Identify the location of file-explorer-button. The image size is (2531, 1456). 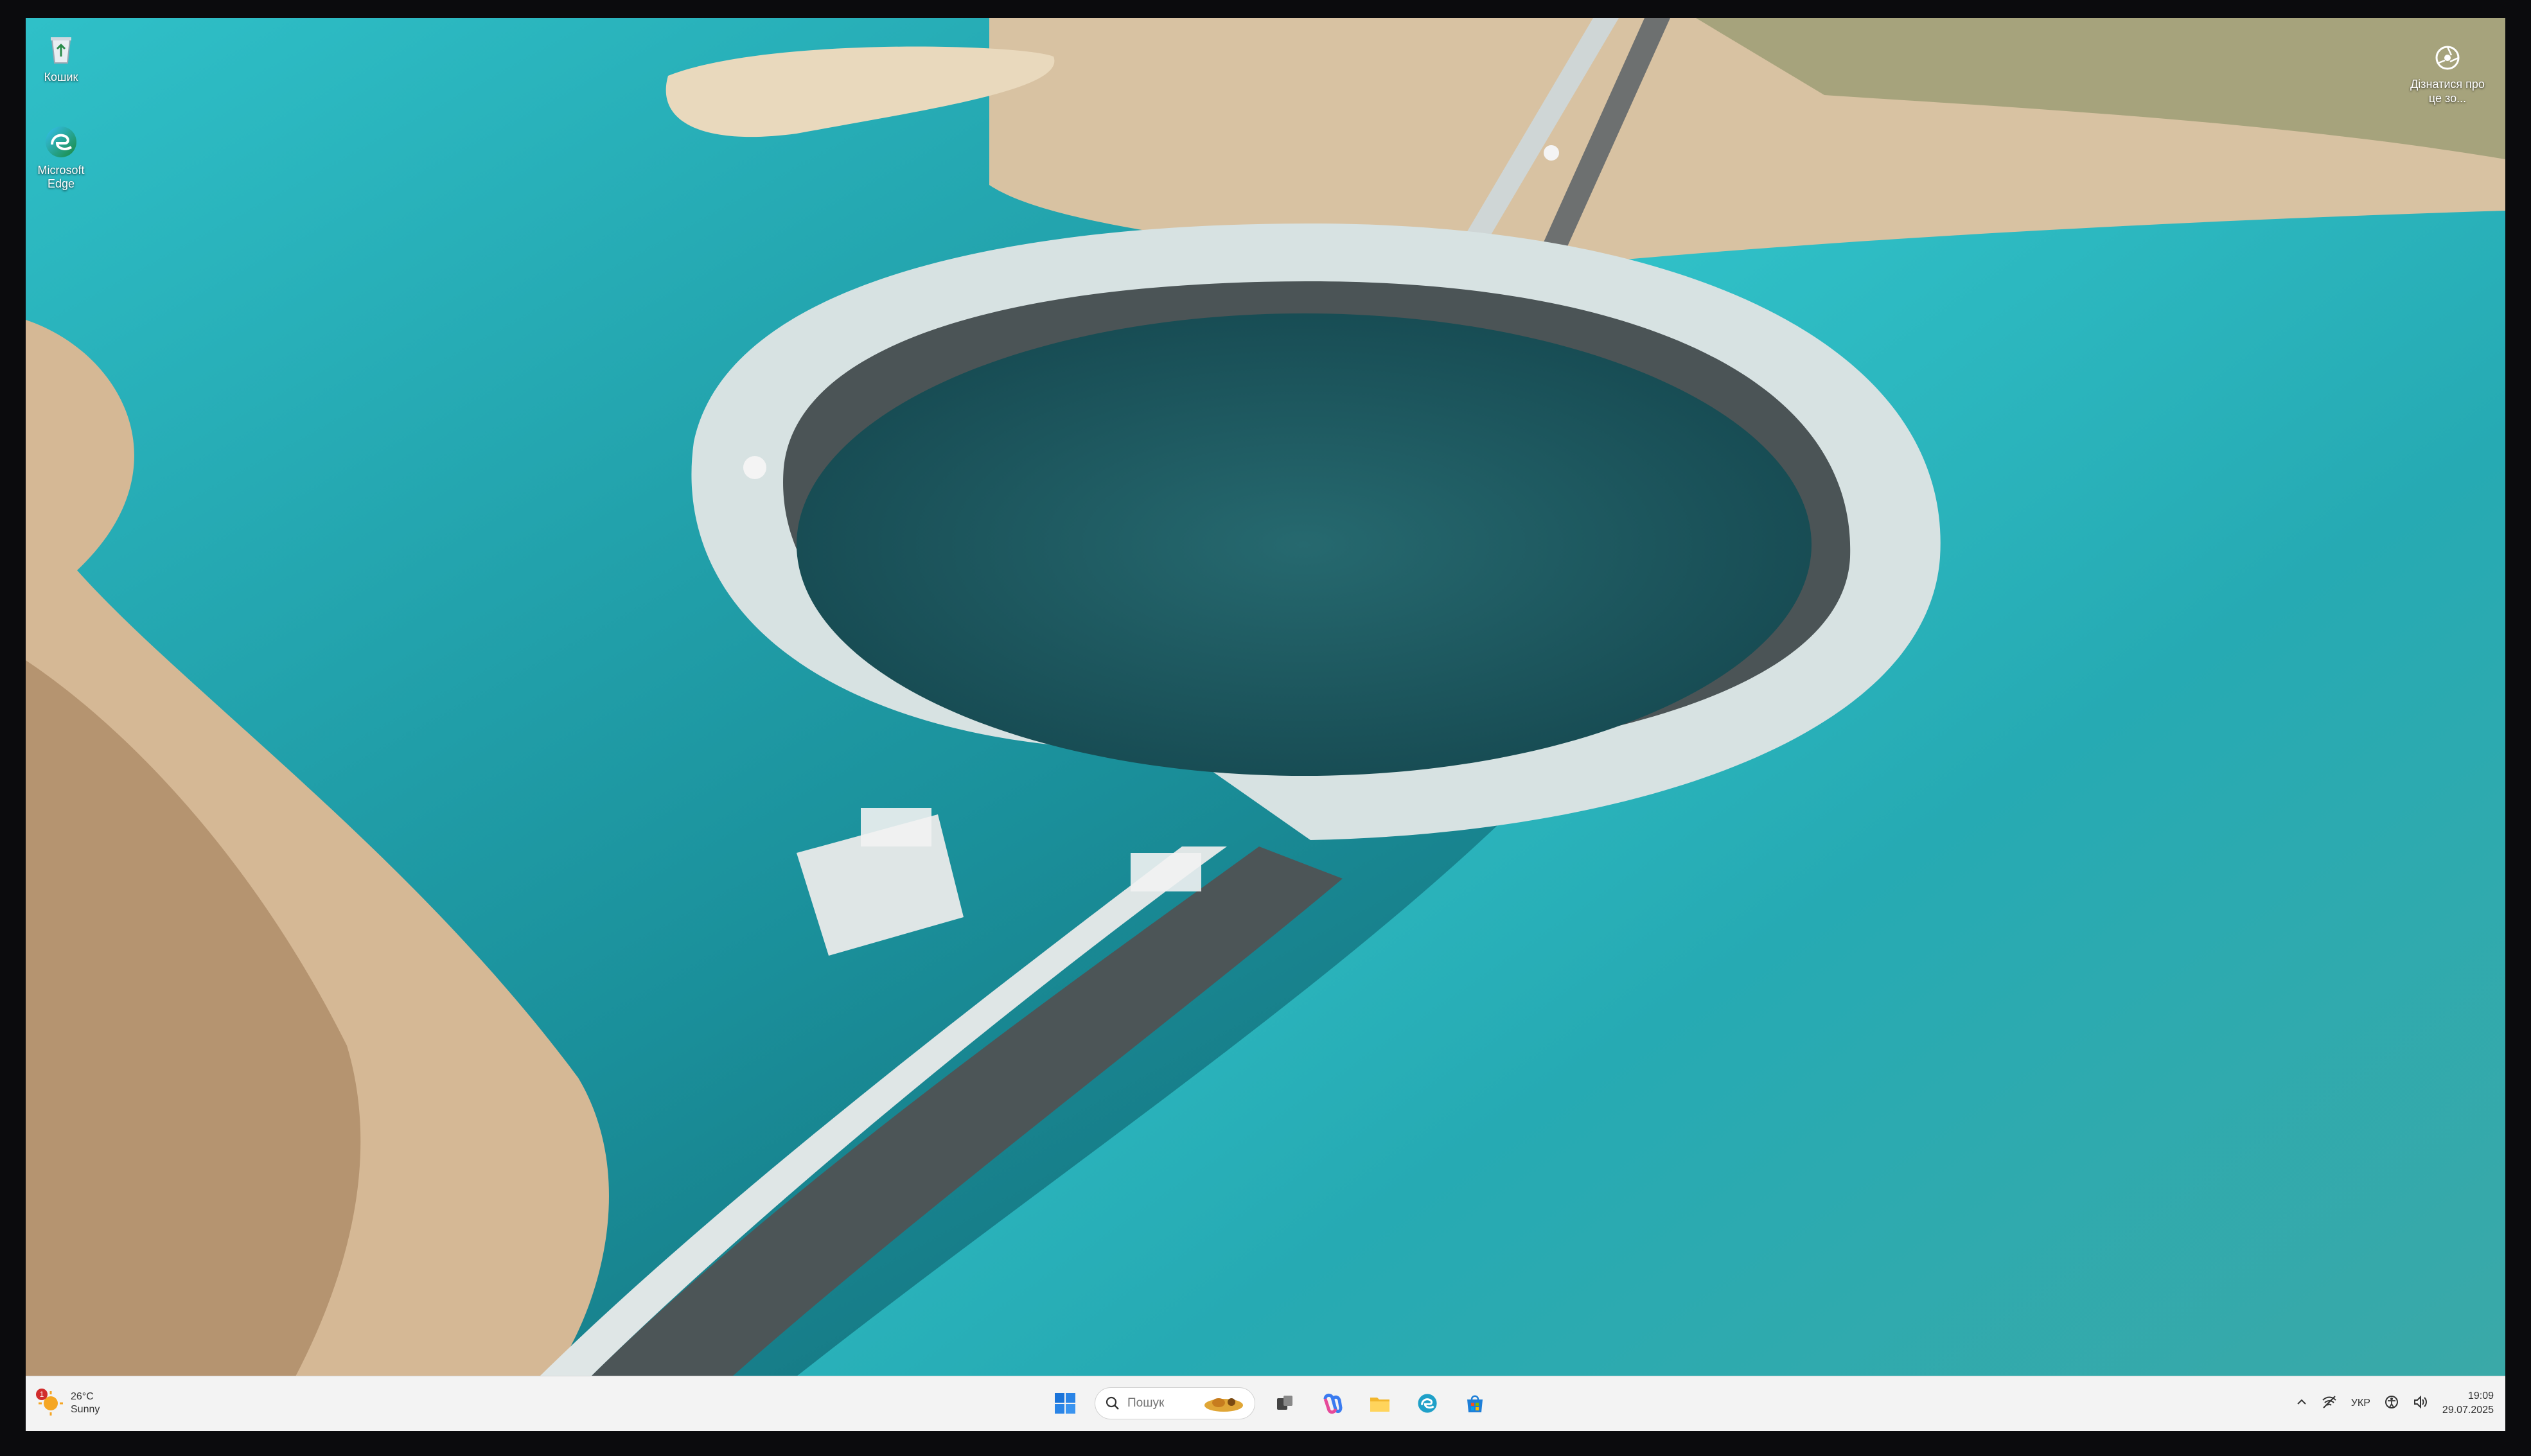
(1380, 1403).